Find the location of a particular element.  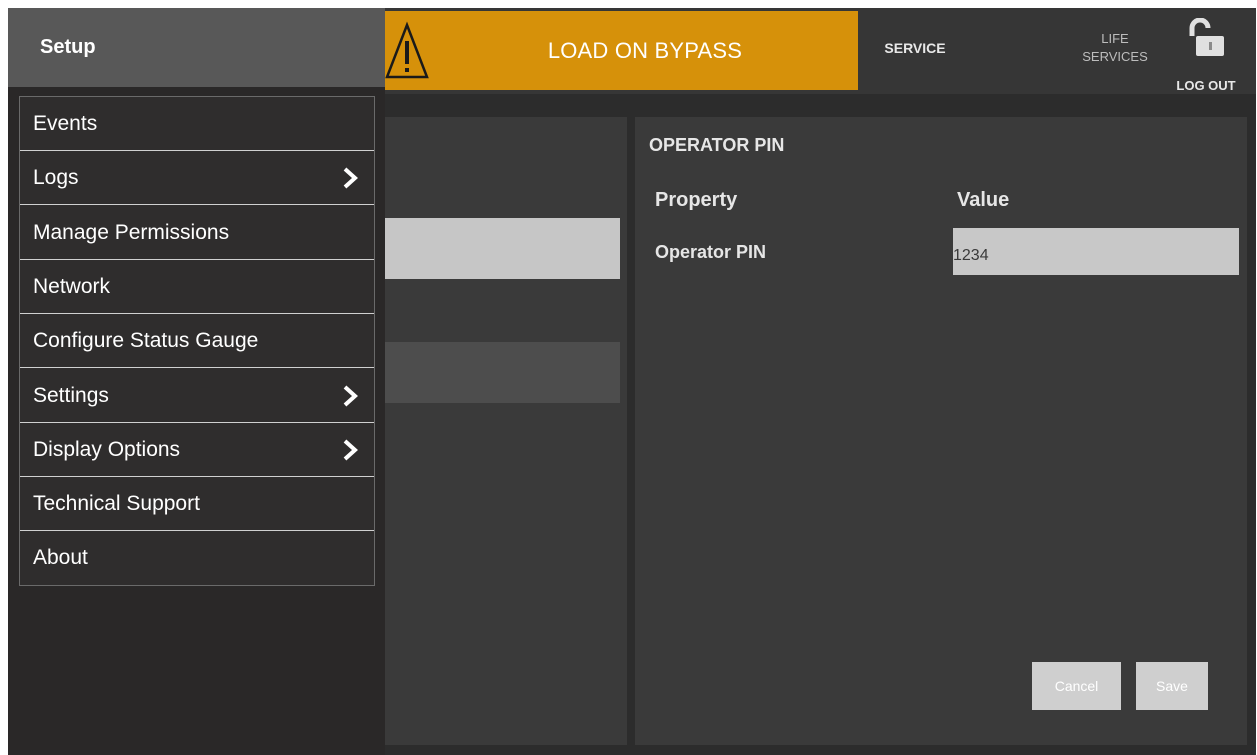

life-services-label-2: SERVICES is located at coordinates (1115, 56).